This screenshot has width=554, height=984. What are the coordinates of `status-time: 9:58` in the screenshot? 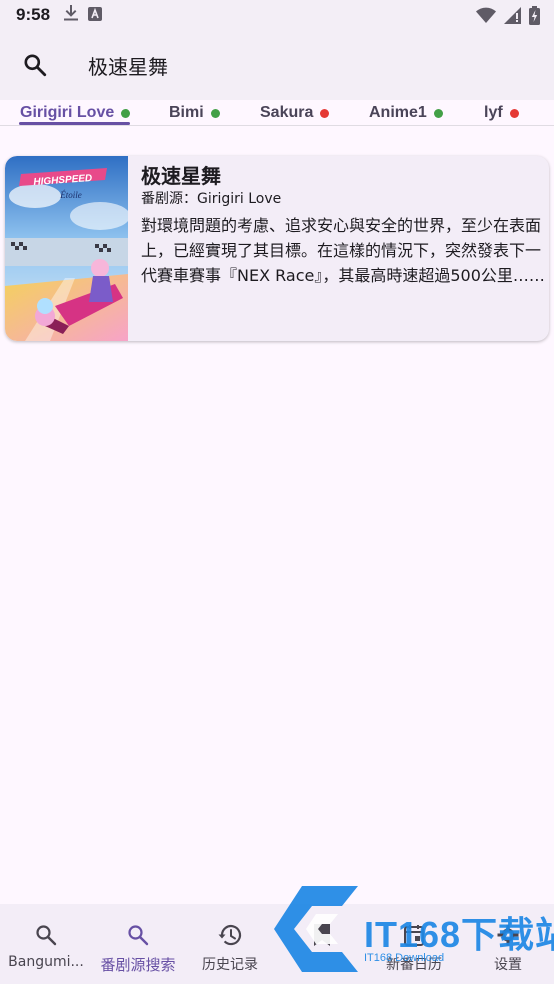 It's located at (33, 14).